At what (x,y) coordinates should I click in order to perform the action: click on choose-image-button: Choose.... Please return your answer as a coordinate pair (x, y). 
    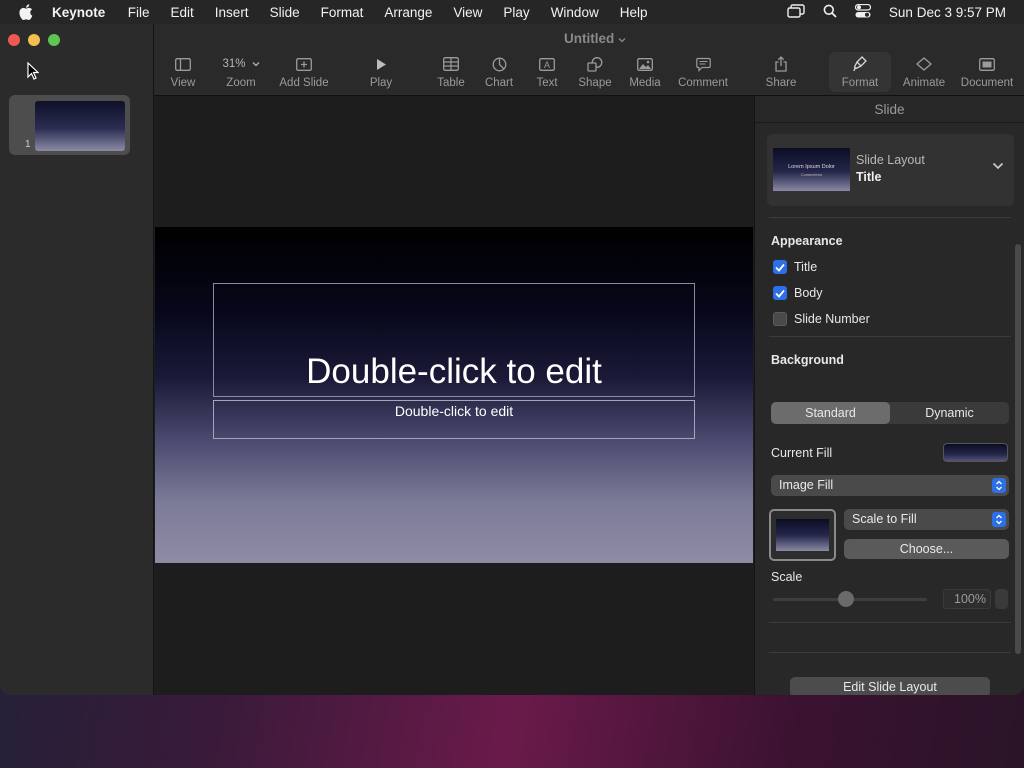
    Looking at the image, I should click on (926, 549).